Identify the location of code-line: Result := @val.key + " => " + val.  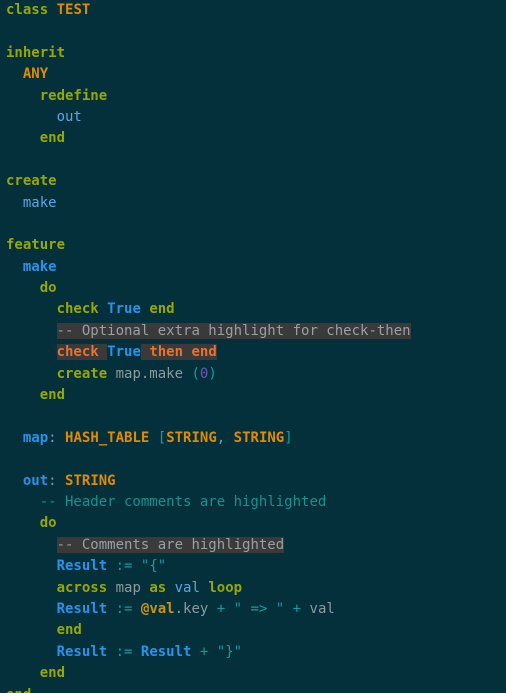
(256, 609).